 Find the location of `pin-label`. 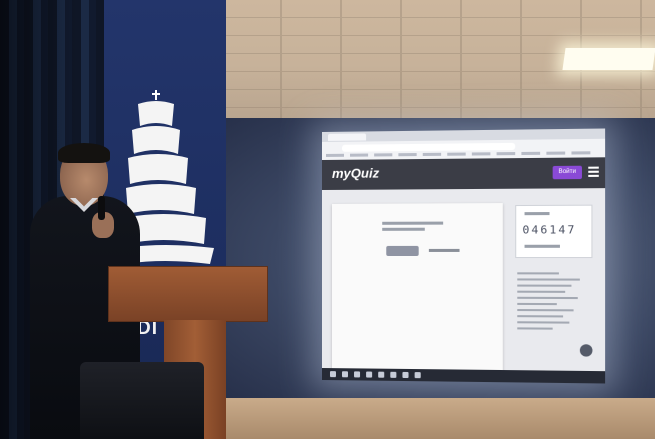

pin-label is located at coordinates (537, 214).